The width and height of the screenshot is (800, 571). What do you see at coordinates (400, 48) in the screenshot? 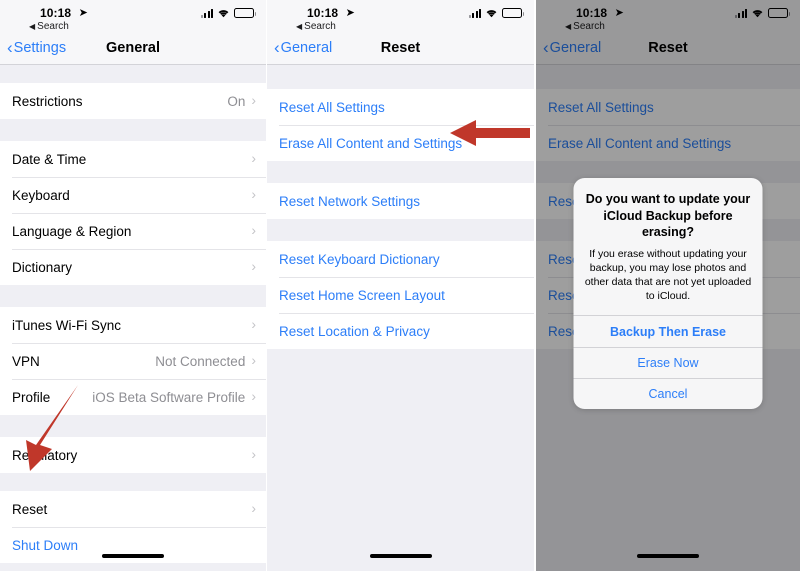
I see `nav-bar-reset: ‹ General Reset` at bounding box center [400, 48].